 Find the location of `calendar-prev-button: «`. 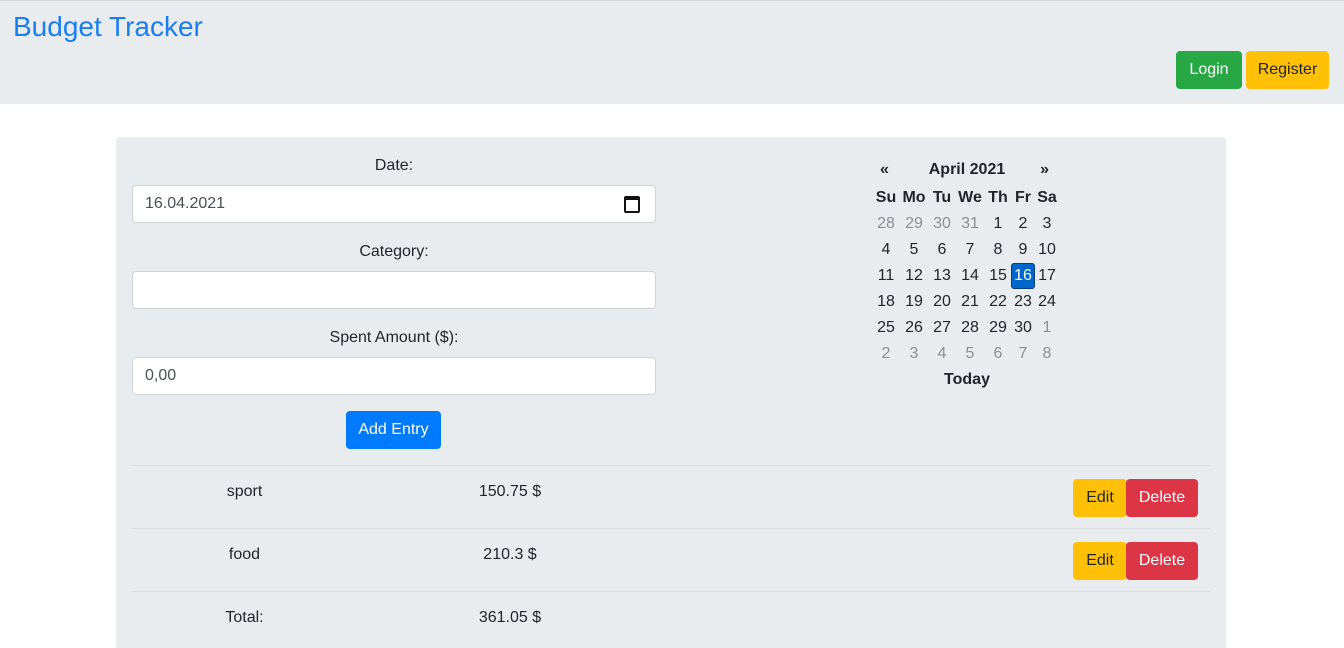

calendar-prev-button: « is located at coordinates (884, 170).